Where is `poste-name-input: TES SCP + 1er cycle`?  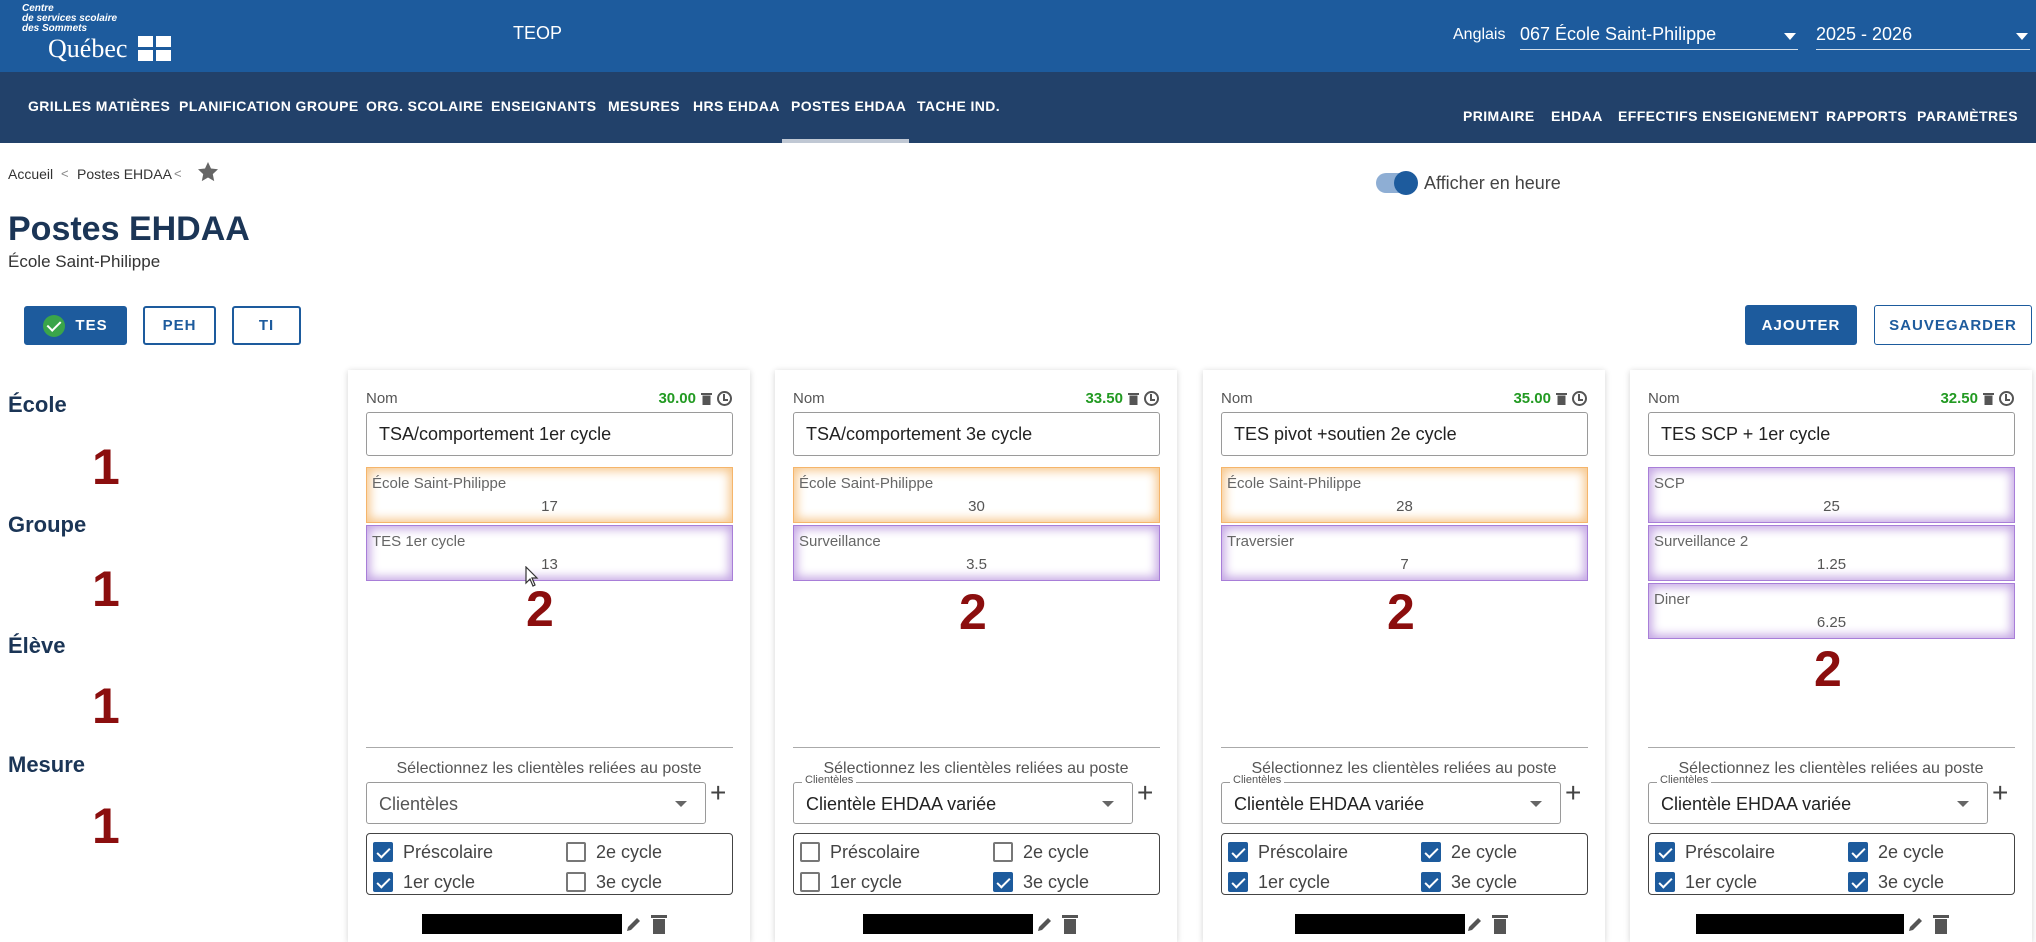 poste-name-input: TES SCP + 1er cycle is located at coordinates (1831, 434).